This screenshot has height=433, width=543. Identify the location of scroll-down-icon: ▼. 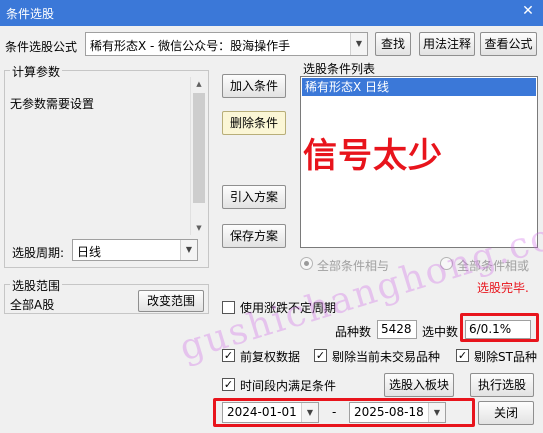
(199, 228).